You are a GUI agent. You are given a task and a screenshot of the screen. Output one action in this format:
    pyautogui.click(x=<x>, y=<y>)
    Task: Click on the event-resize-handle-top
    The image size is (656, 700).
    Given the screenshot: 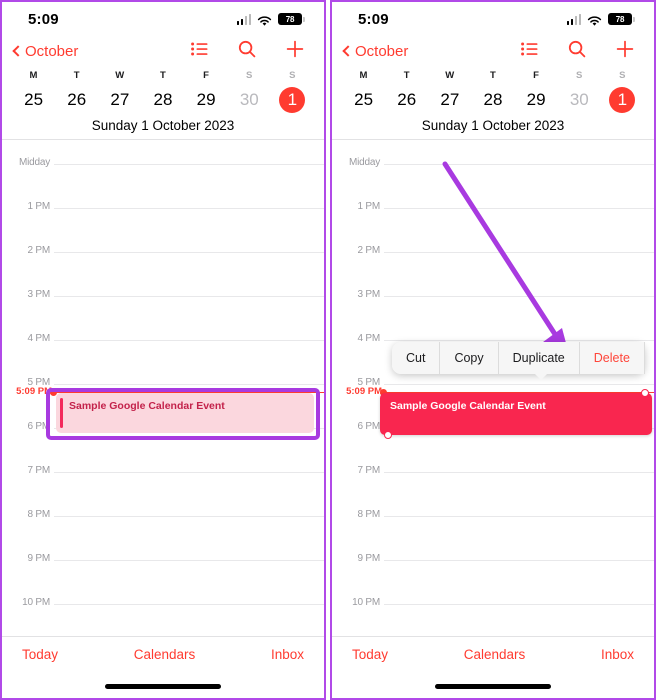 What is the action you would take?
    pyautogui.click(x=645, y=393)
    